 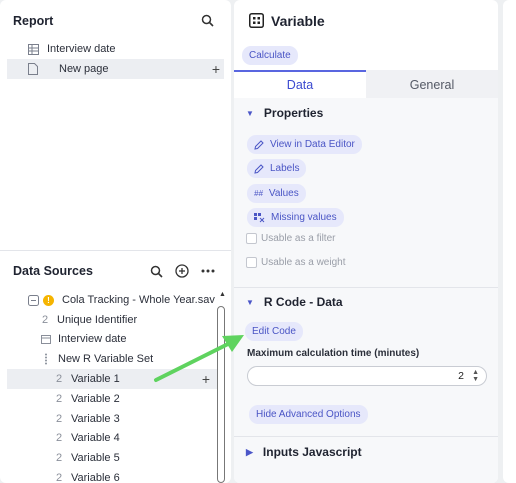 I want to click on hash-icon: ##, so click(x=258, y=193).